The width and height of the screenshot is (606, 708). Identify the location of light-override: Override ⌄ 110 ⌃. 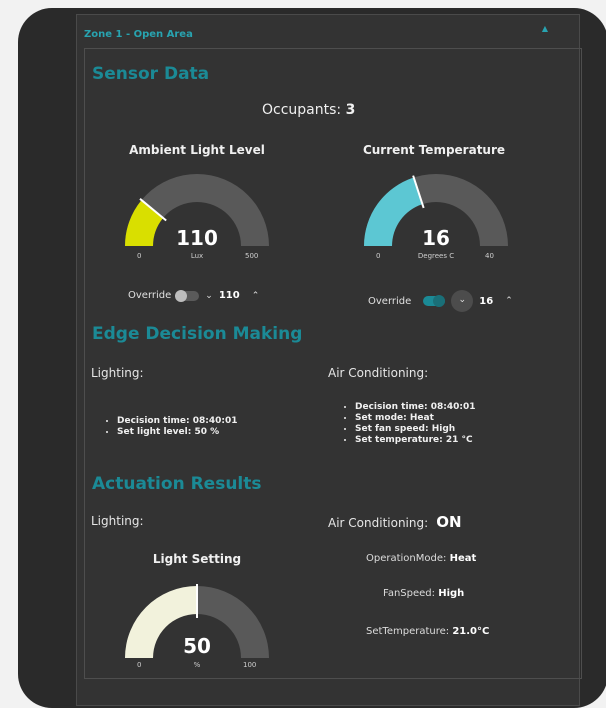
(194, 295).